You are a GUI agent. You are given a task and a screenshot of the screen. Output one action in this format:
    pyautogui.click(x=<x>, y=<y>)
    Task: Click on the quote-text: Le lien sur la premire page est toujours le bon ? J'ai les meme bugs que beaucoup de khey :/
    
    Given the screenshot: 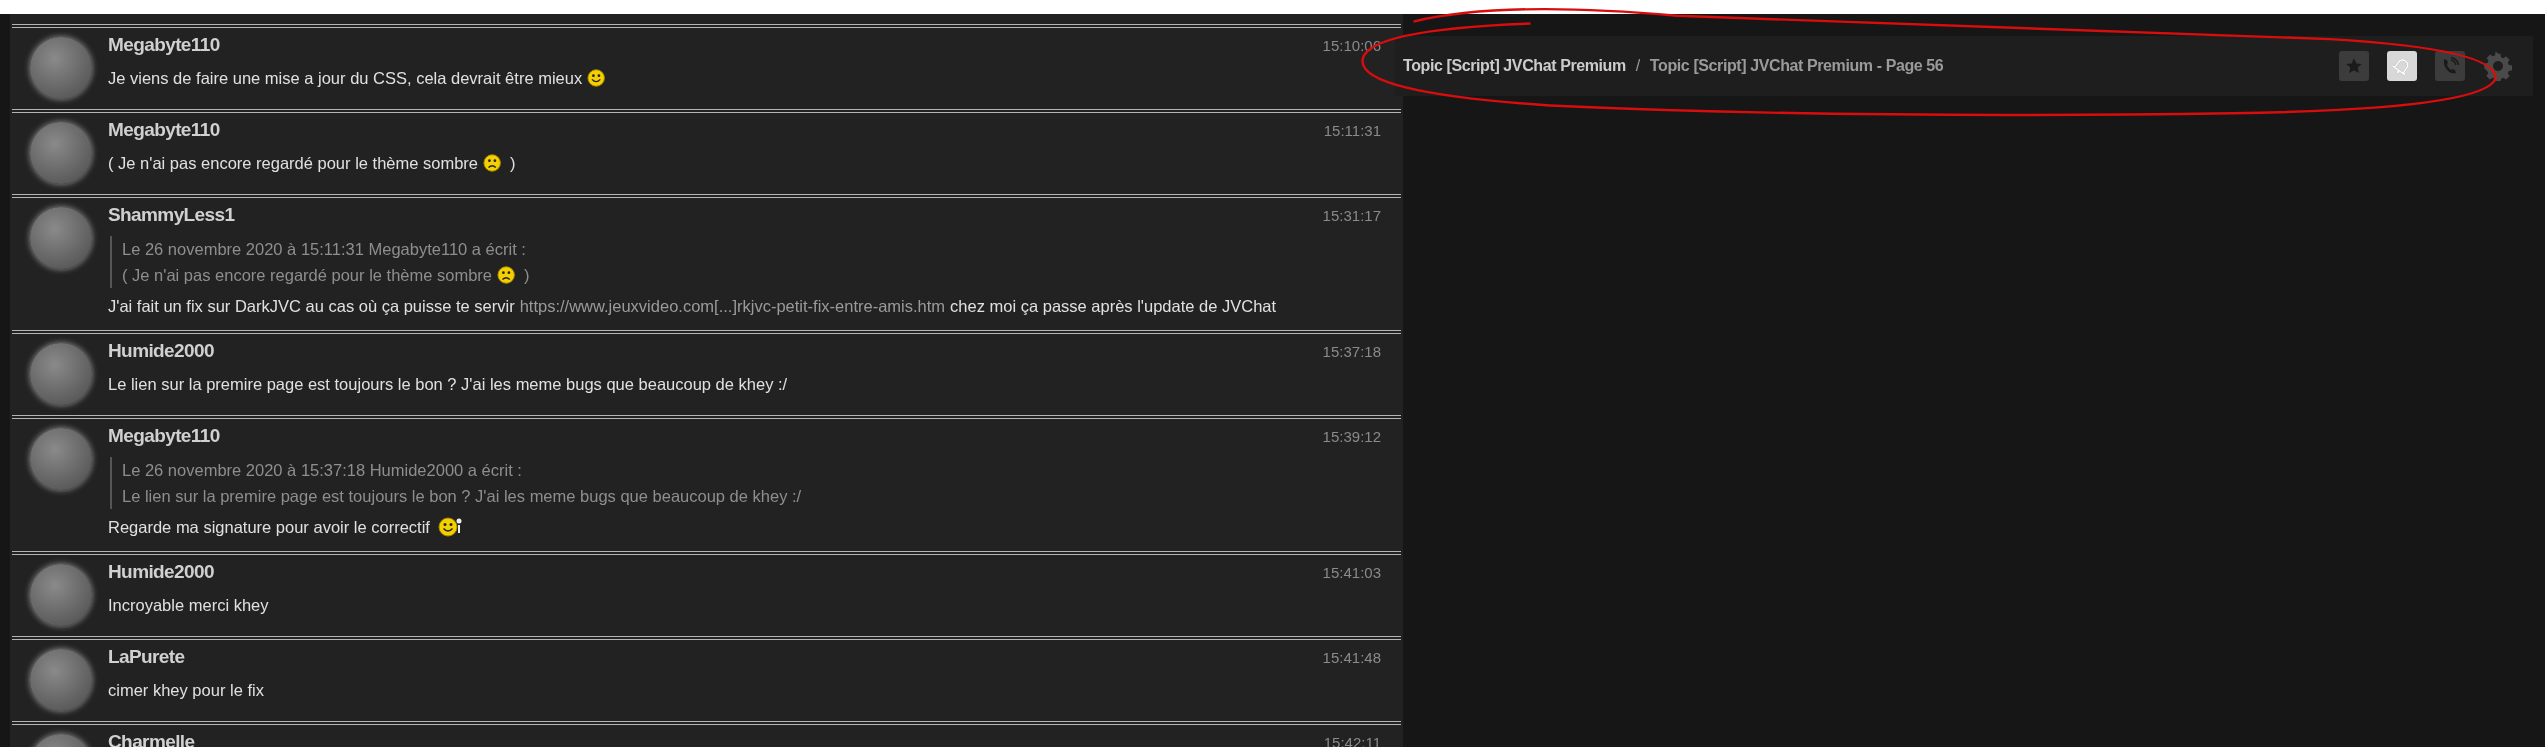 What is the action you would take?
    pyautogui.click(x=462, y=496)
    